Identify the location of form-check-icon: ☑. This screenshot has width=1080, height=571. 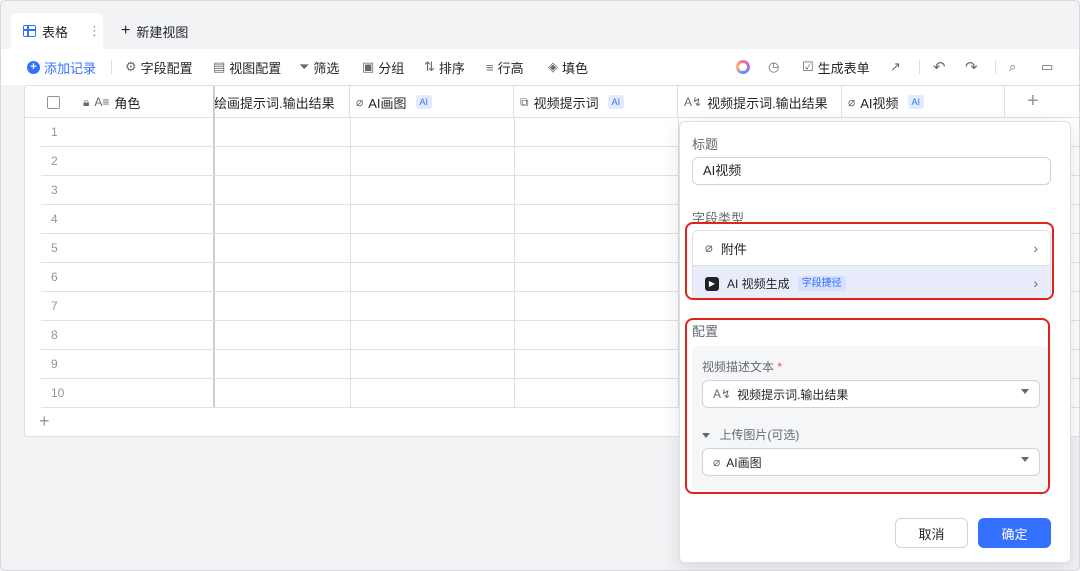
(808, 66).